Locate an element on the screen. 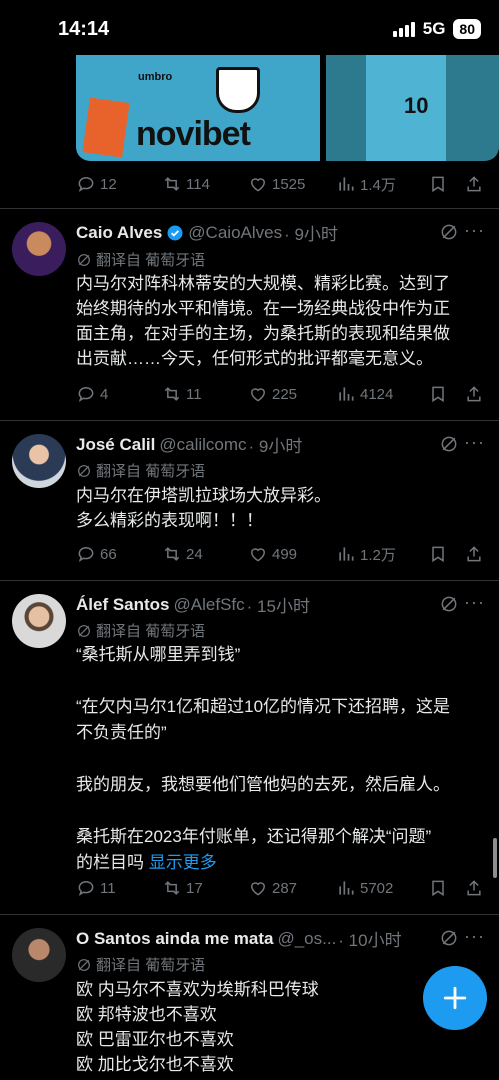 The width and height of the screenshot is (499, 1080). repost-count: 11 is located at coordinates (194, 394).